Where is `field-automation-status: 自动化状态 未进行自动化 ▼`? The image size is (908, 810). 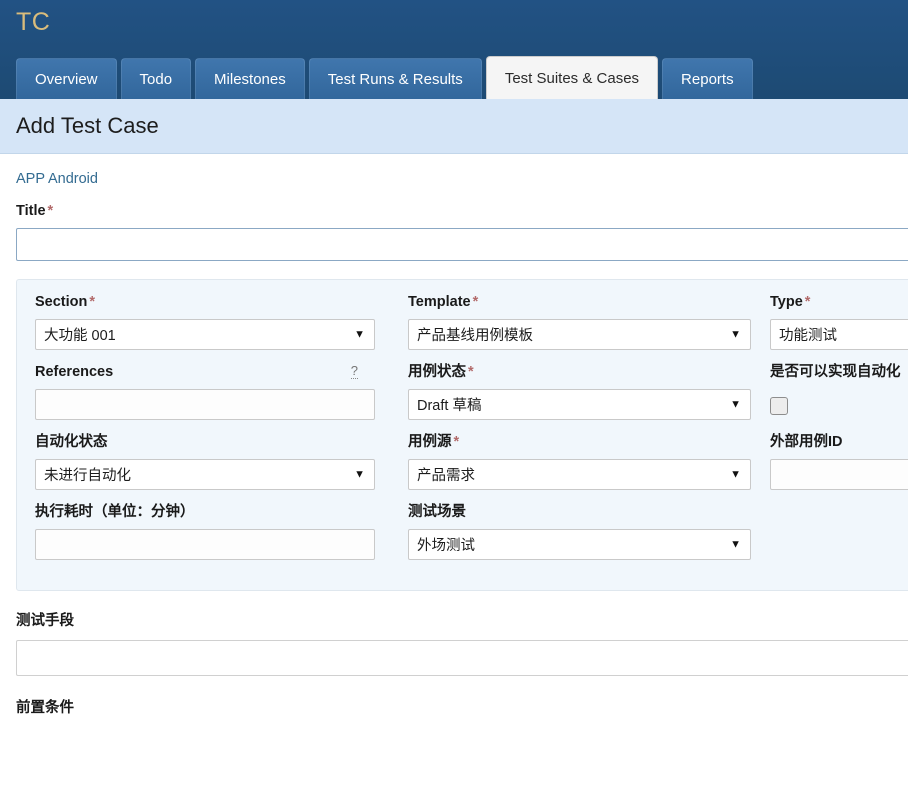 field-automation-status: 自动化状态 未进行自动化 ▼ is located at coordinates (212, 462).